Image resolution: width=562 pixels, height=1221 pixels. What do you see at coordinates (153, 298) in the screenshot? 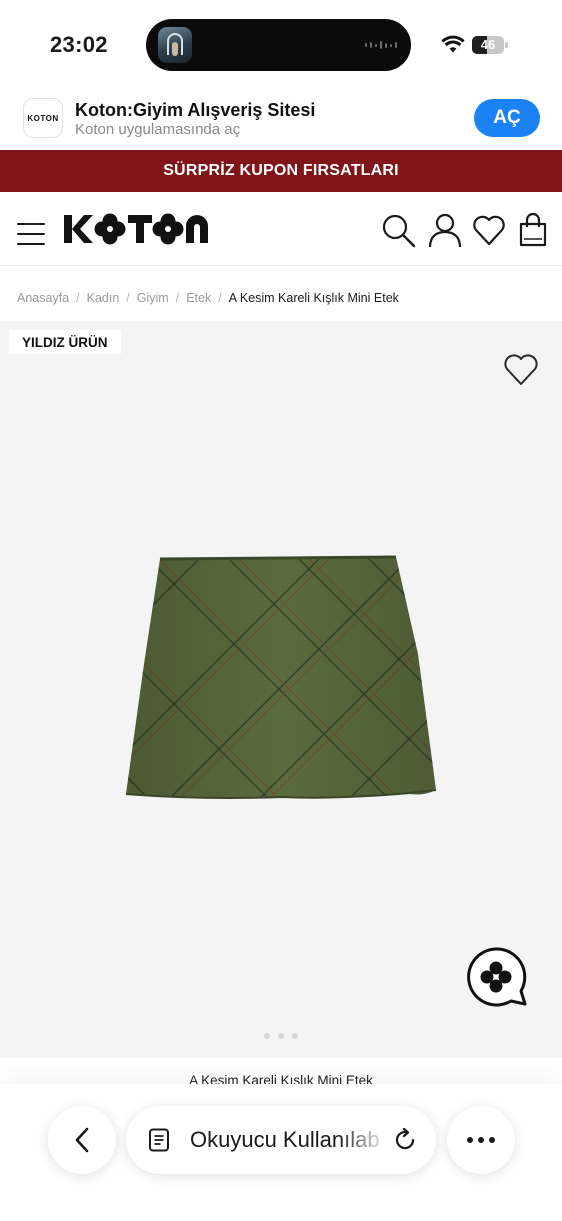
I see `breadcrumb-item: Giyim` at bounding box center [153, 298].